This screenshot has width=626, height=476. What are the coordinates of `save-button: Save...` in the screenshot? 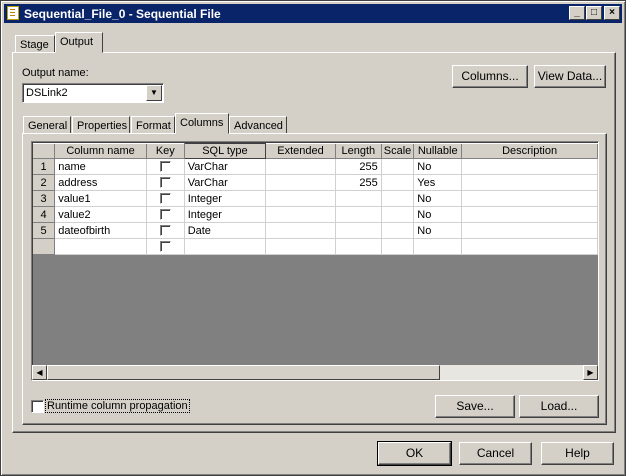 It's located at (475, 406).